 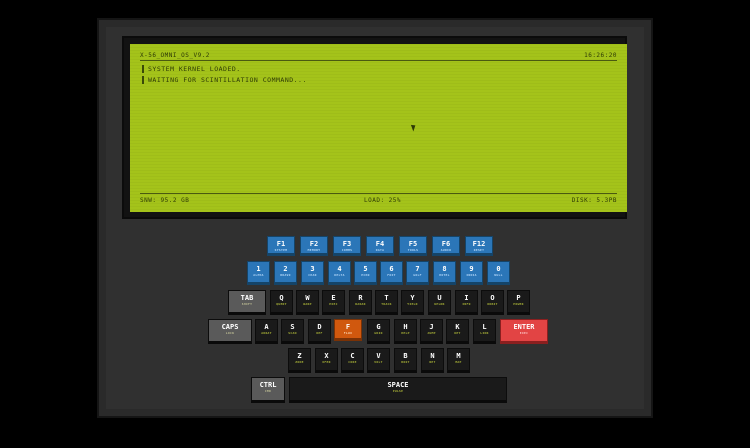 I want to click on key-n0: 0 NULL, so click(x=498, y=273).